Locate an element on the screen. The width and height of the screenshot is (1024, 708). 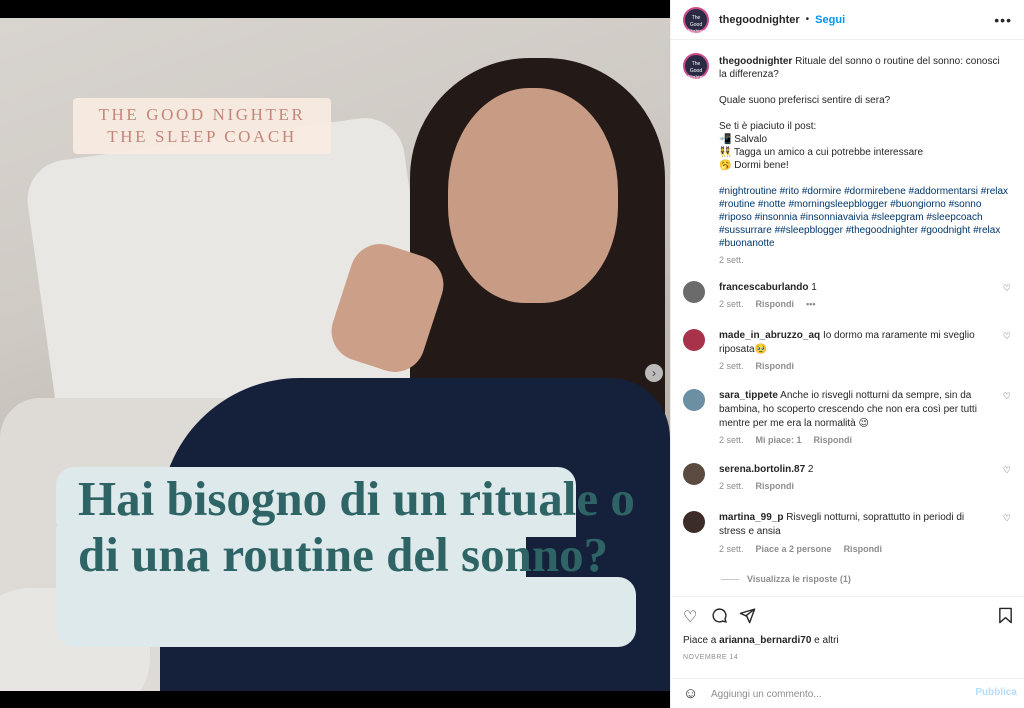
caption-line: 📲 Salvalo is located at coordinates (743, 139).